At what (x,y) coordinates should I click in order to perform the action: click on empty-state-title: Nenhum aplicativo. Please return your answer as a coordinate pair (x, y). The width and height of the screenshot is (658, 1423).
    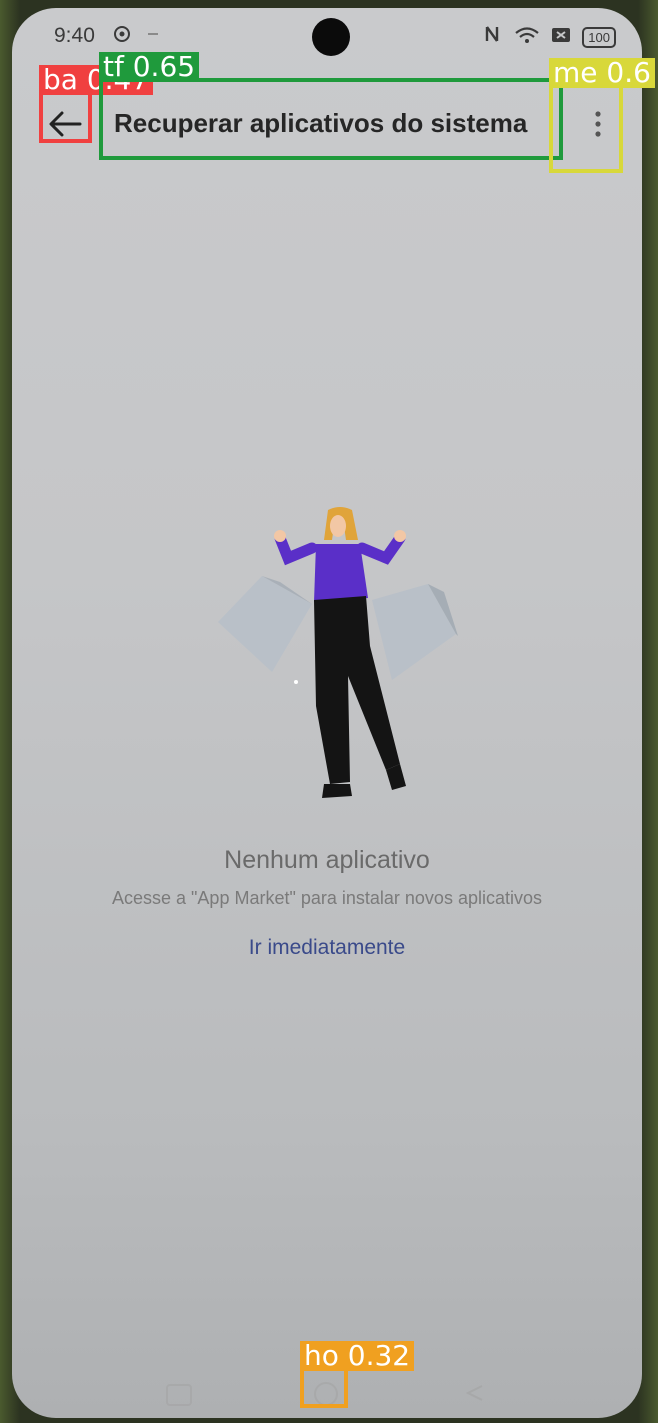
    Looking at the image, I should click on (327, 860).